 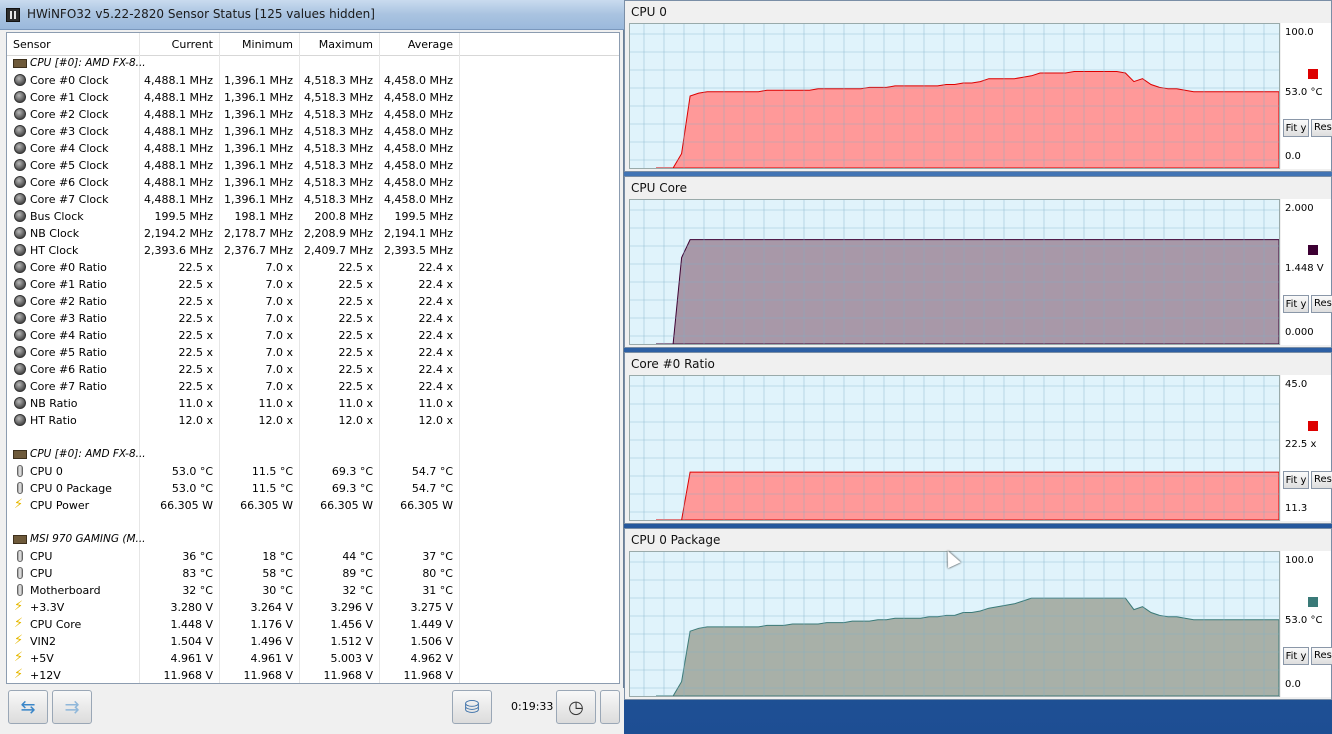 What do you see at coordinates (313, 420) in the screenshot?
I see `table-row: HT Ratio 12.0 x 12.0 x 12.0 x 12.0 x` at bounding box center [313, 420].